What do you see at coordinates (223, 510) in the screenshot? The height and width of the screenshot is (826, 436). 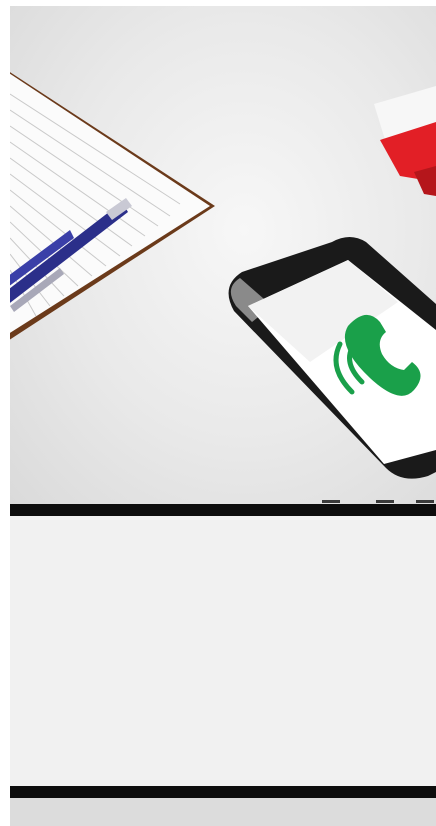 I see `top-divider-bar` at bounding box center [223, 510].